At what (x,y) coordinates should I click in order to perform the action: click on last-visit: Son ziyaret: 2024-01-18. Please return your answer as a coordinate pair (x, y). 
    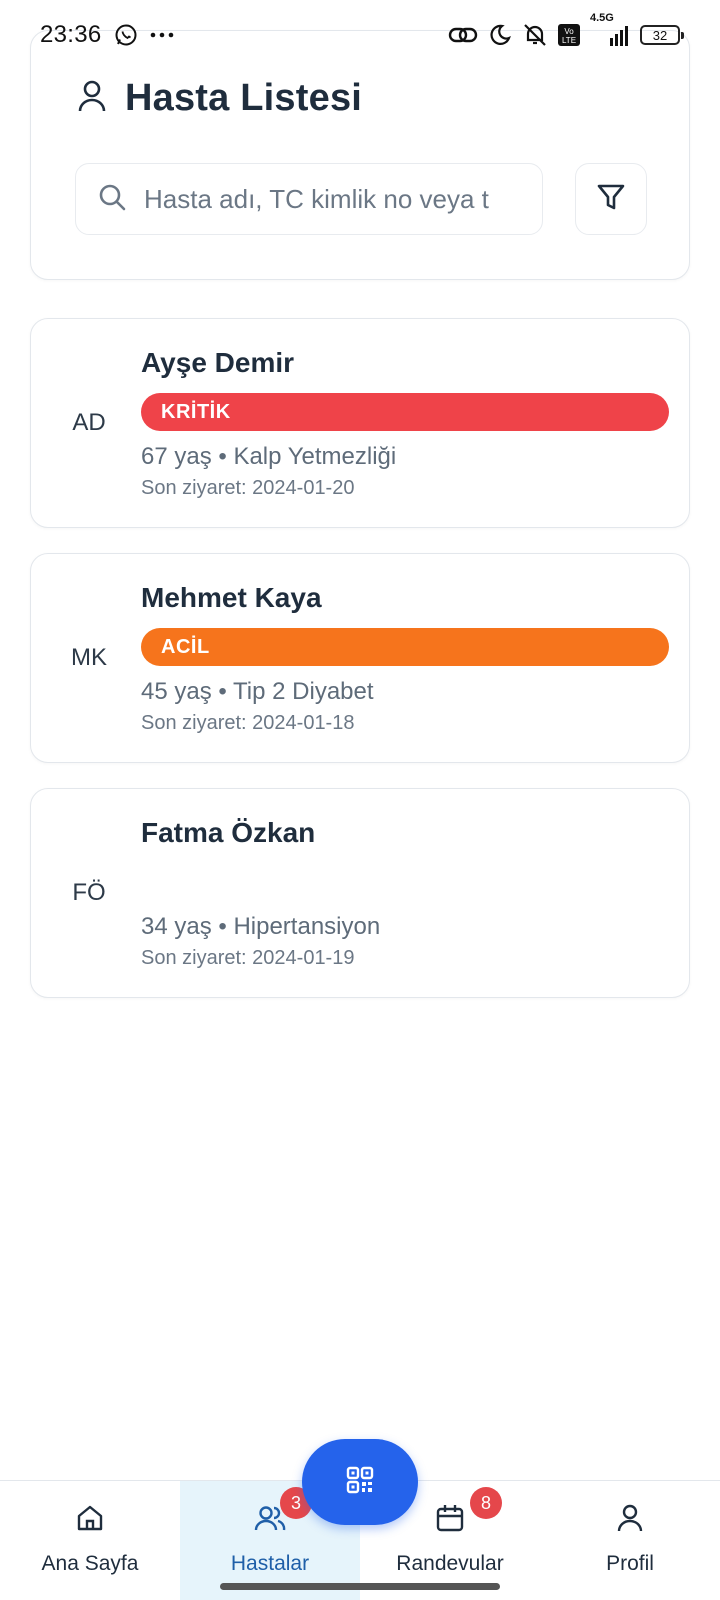
    Looking at the image, I should click on (248, 723).